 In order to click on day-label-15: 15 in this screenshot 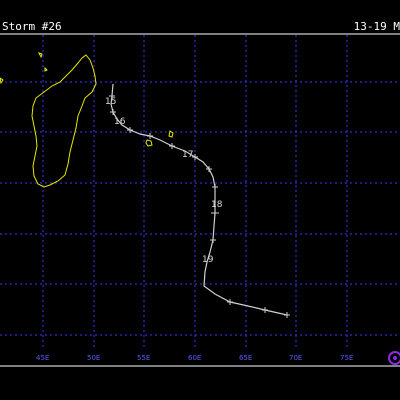, I will do `click(110, 102)`.